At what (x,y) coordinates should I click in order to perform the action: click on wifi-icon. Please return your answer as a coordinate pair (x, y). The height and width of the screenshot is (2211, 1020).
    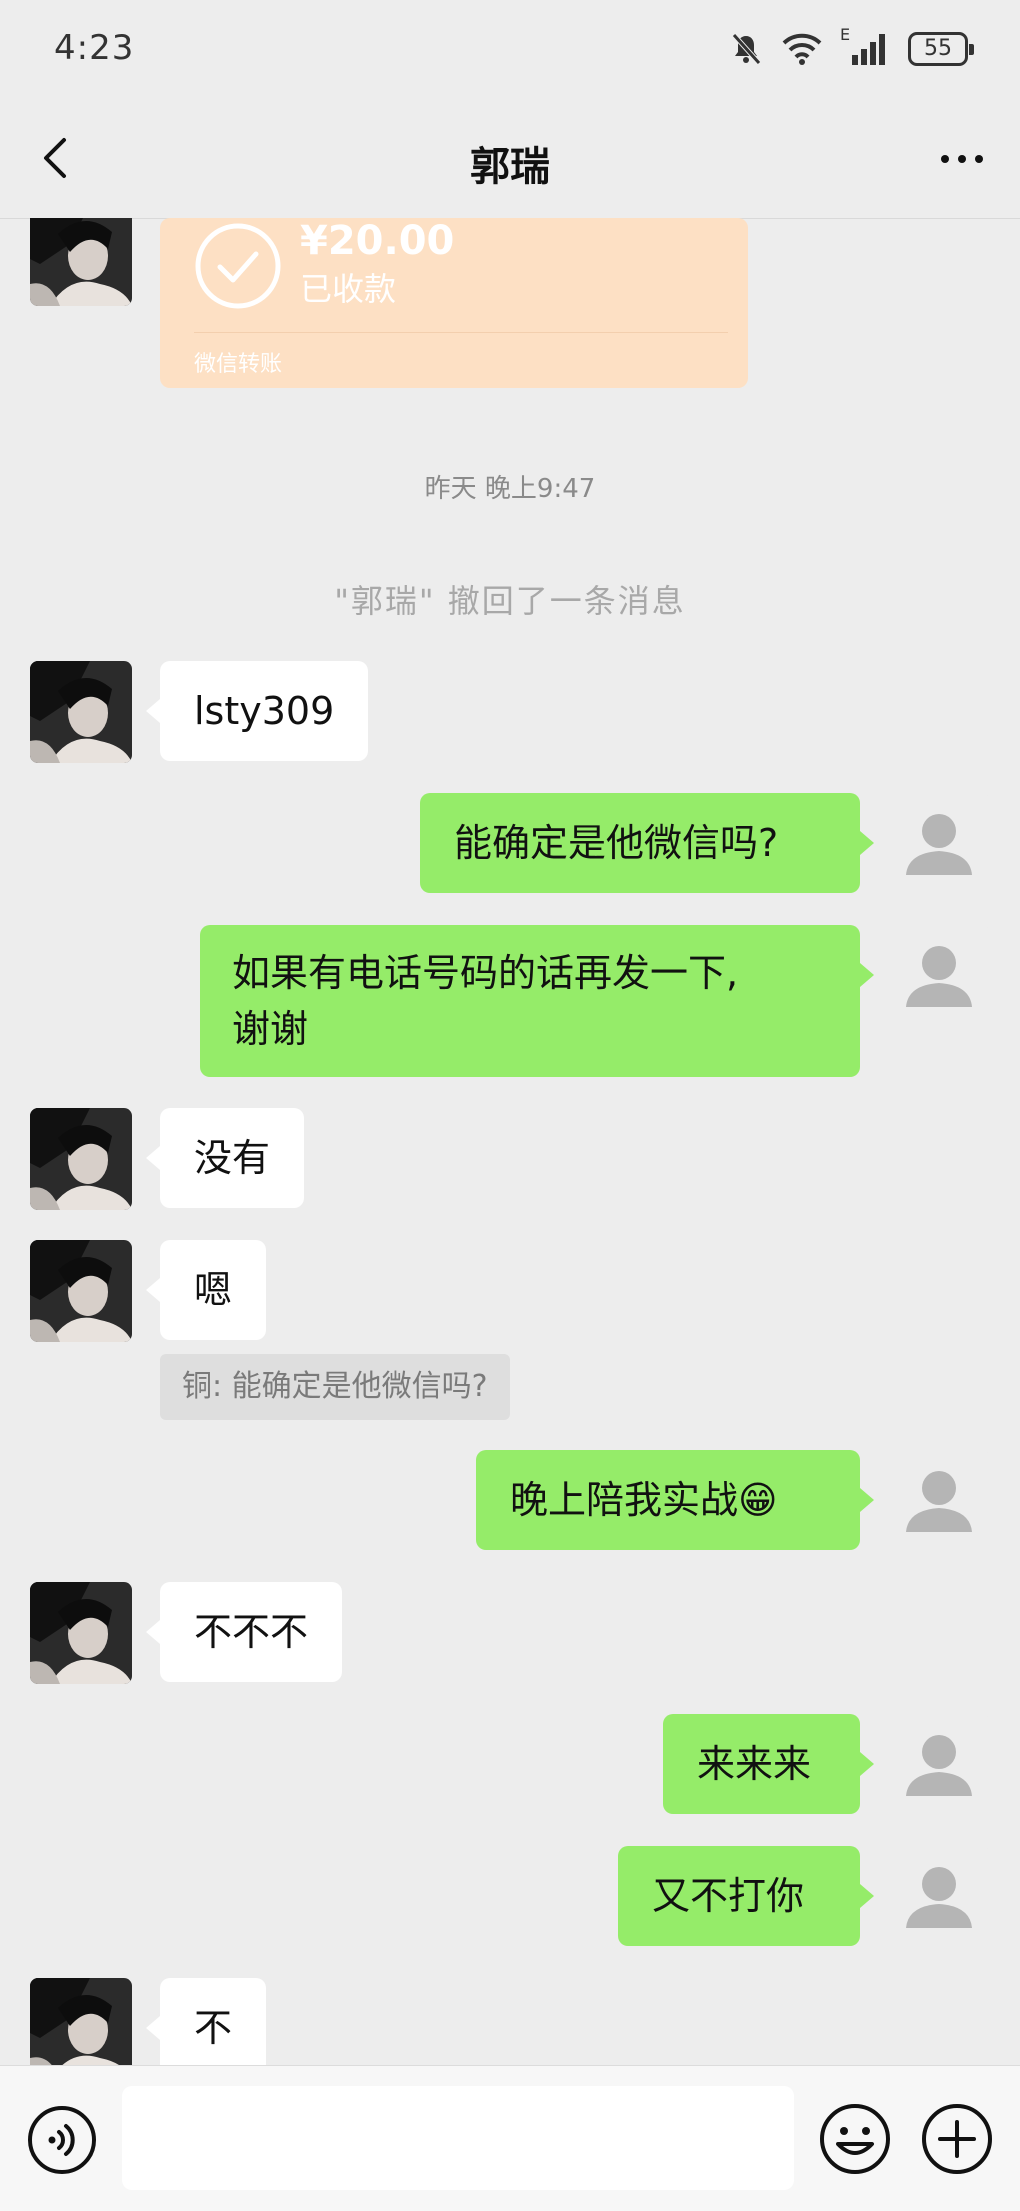
    Looking at the image, I should click on (802, 49).